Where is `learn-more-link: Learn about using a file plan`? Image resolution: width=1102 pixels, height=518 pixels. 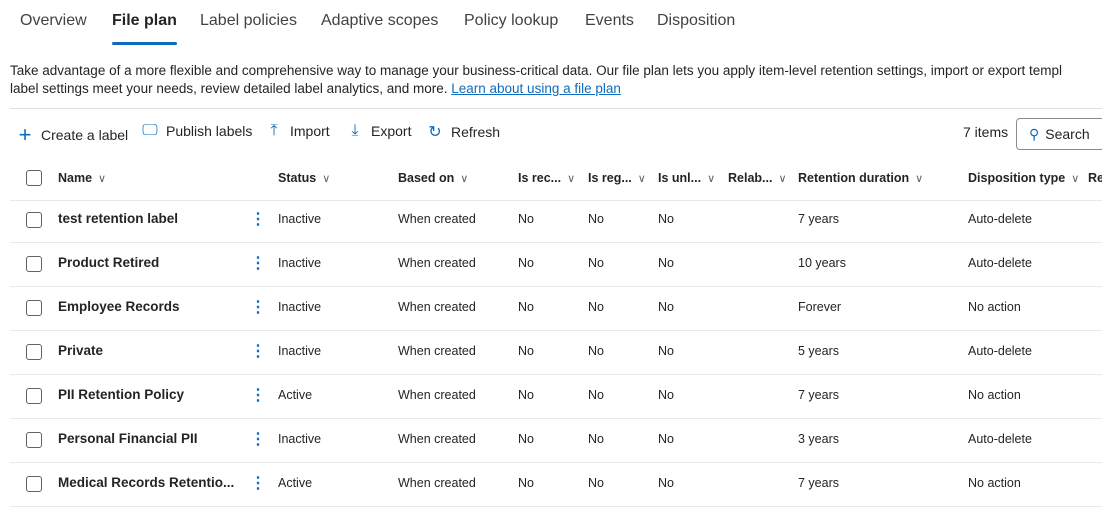 learn-more-link: Learn about using a file plan is located at coordinates (536, 88).